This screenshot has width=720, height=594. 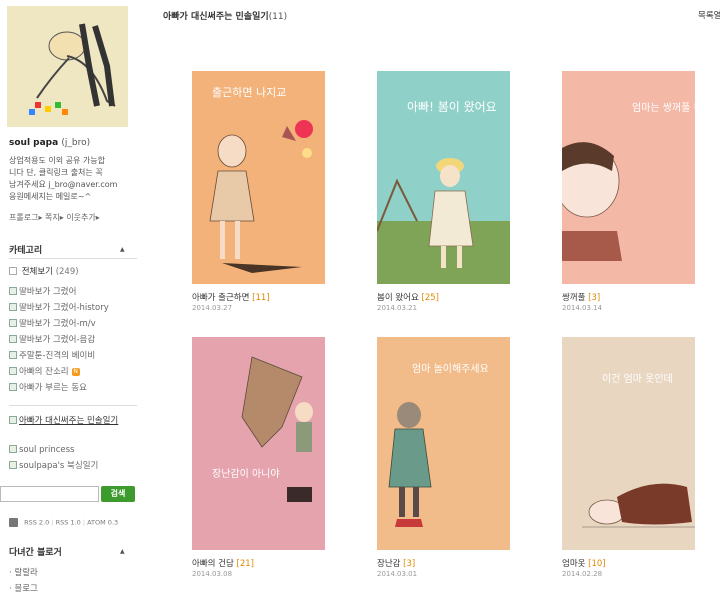 I want to click on category-item: 아빠가 부르는 동요, so click(x=74, y=388).